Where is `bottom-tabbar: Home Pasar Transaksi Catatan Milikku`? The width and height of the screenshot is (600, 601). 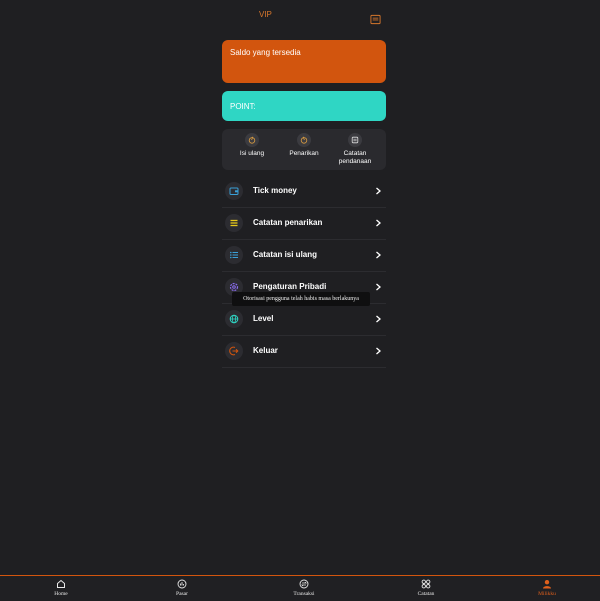 bottom-tabbar: Home Pasar Transaksi Catatan Milikku is located at coordinates (300, 588).